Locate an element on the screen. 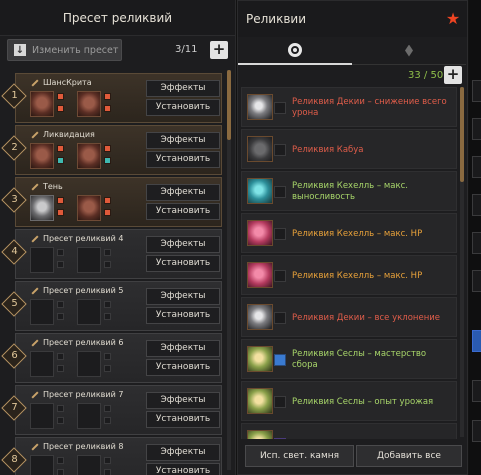 The image size is (481, 475). edit-preset-button: ↓ Изменить пресет is located at coordinates (64, 50).